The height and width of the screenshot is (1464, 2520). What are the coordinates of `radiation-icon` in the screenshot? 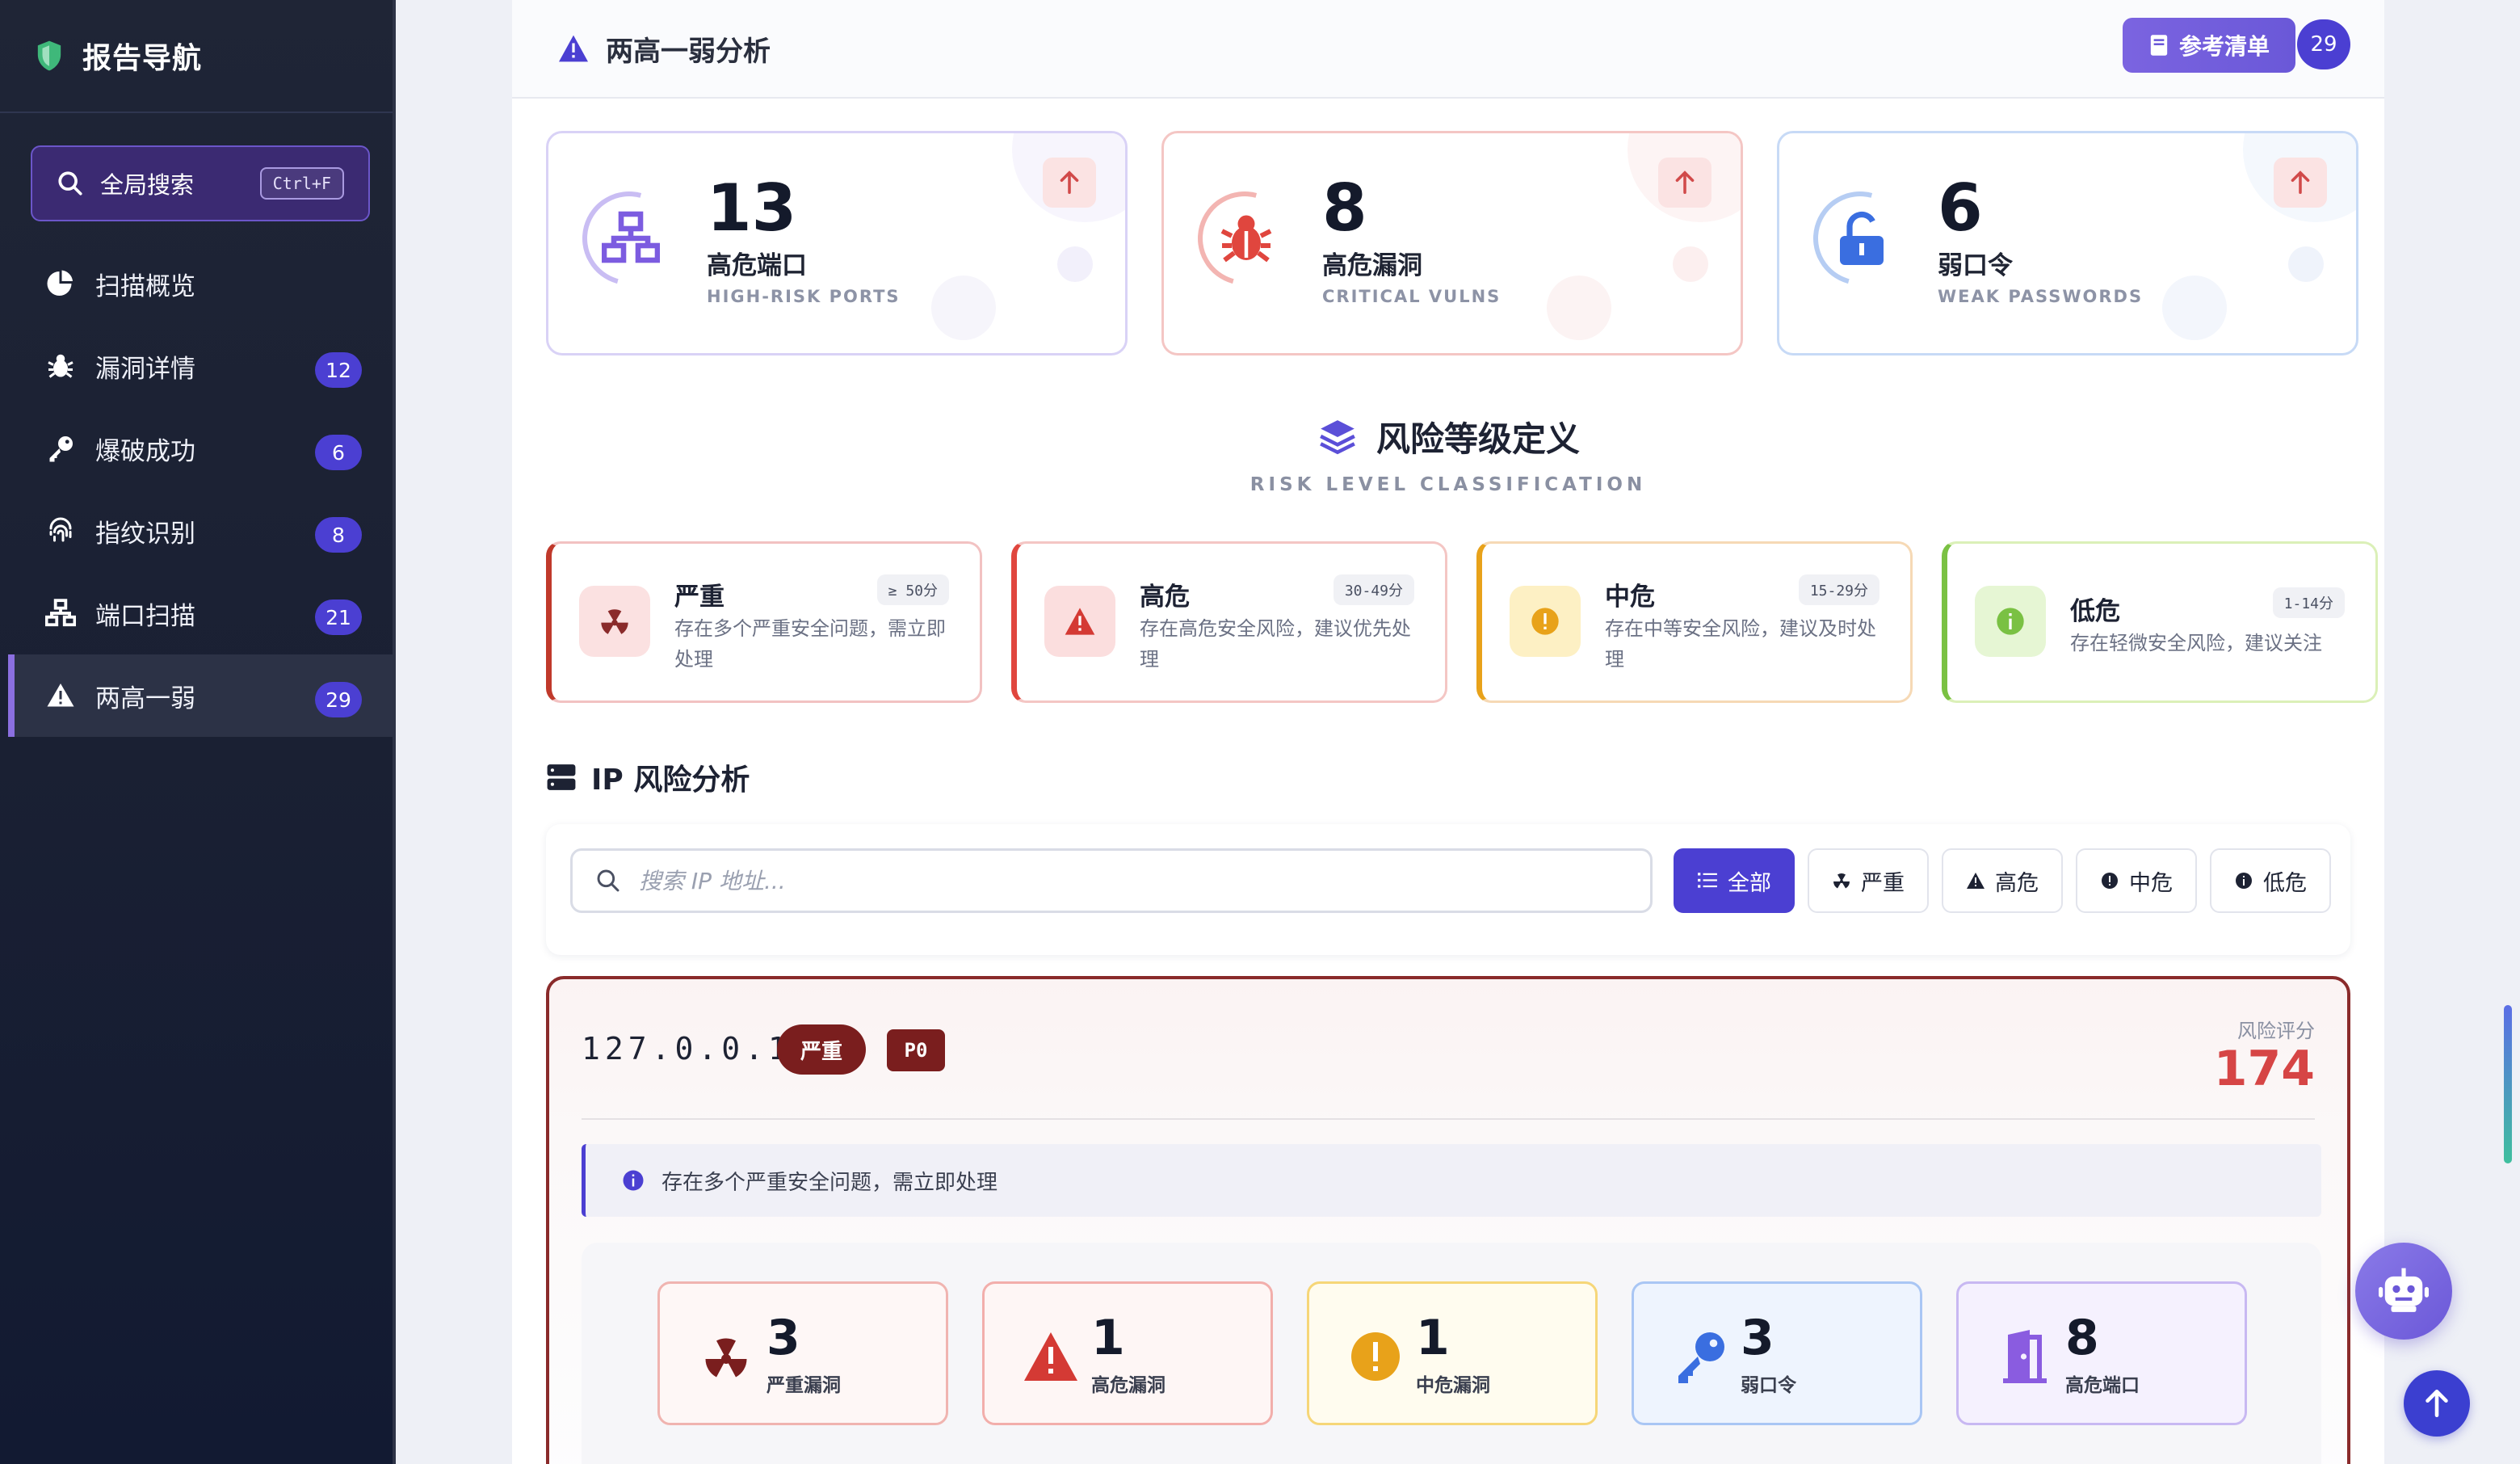 It's located at (614, 621).